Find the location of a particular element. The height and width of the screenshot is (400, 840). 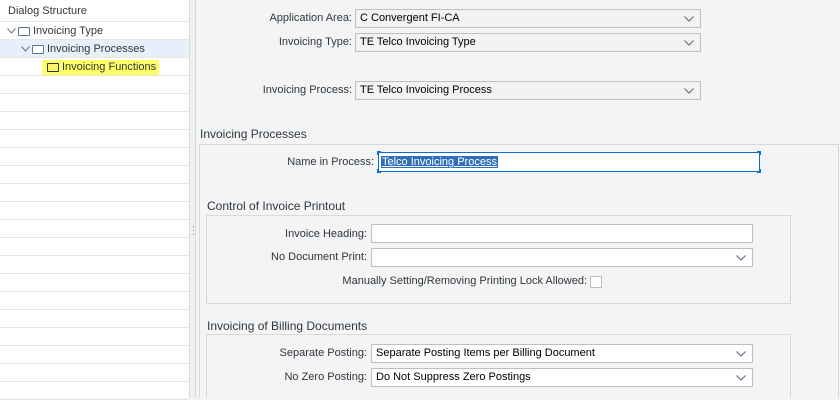

no-zero-posting-label: No Zero Posting: is located at coordinates (325, 377).